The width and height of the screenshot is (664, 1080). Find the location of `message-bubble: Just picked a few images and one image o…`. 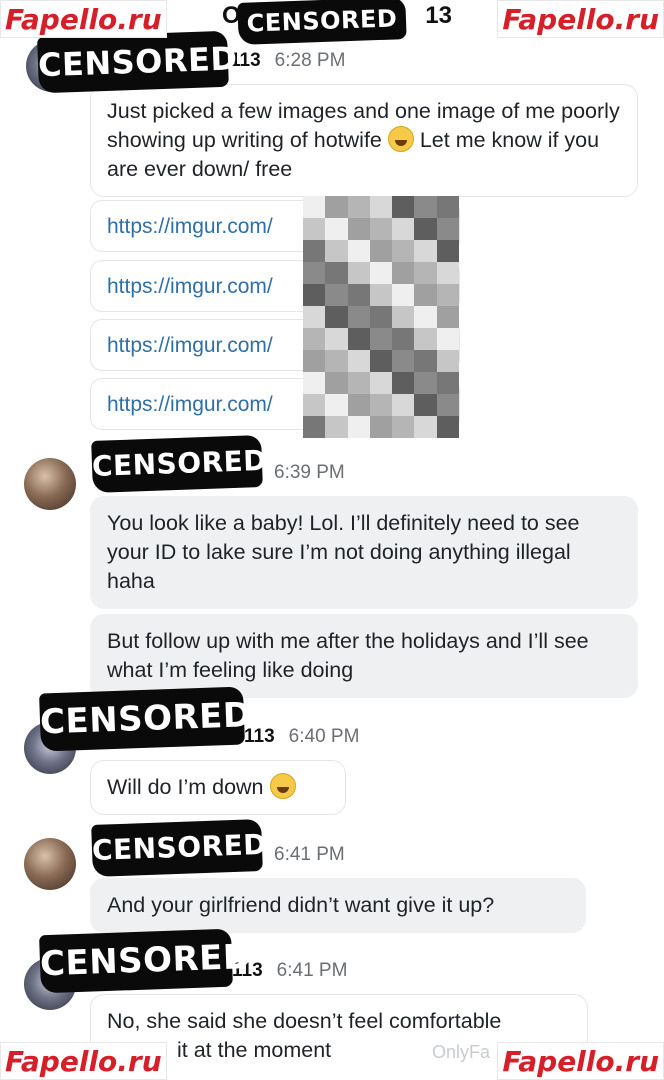

message-bubble: Just picked a few images and one image o… is located at coordinates (364, 140).